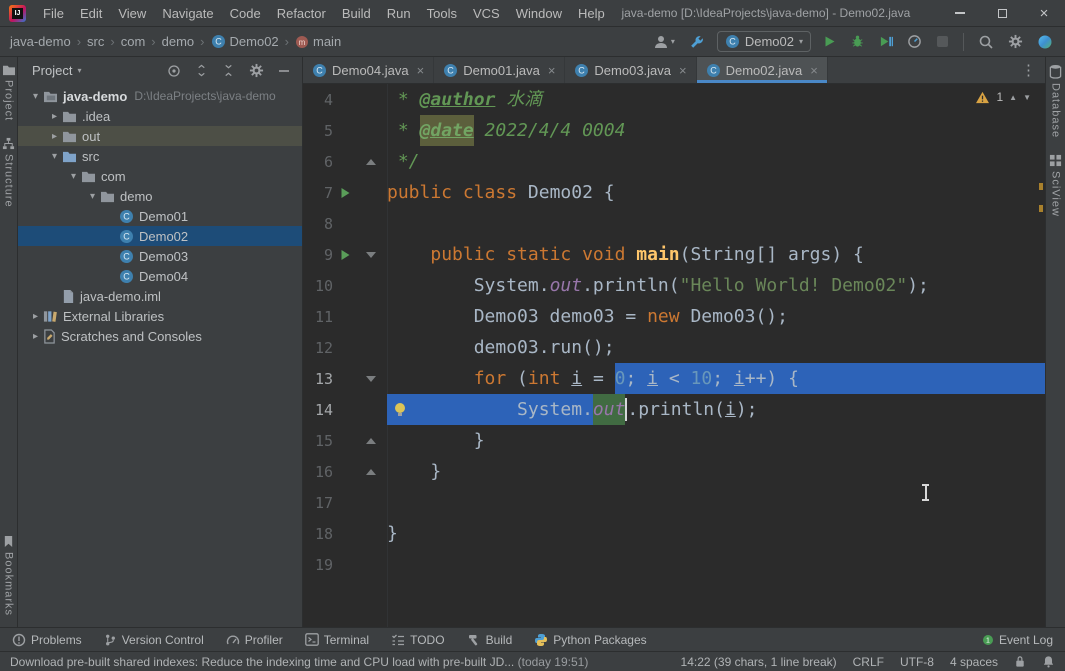 The height and width of the screenshot is (671, 1065). Describe the element at coordinates (674, 564) in the screenshot. I see `code-line-19: 19` at that location.